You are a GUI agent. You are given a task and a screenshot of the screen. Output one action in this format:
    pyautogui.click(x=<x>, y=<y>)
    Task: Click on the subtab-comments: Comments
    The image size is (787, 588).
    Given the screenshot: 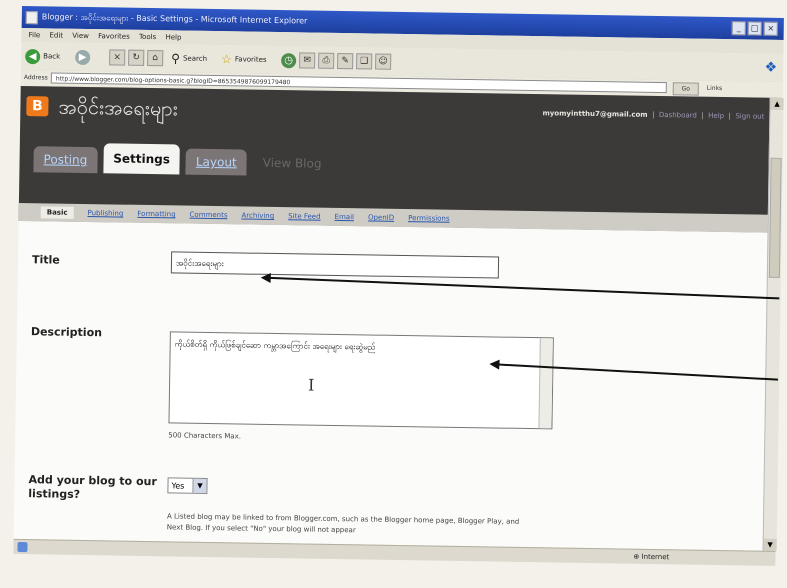 What is the action you would take?
    pyautogui.click(x=208, y=215)
    